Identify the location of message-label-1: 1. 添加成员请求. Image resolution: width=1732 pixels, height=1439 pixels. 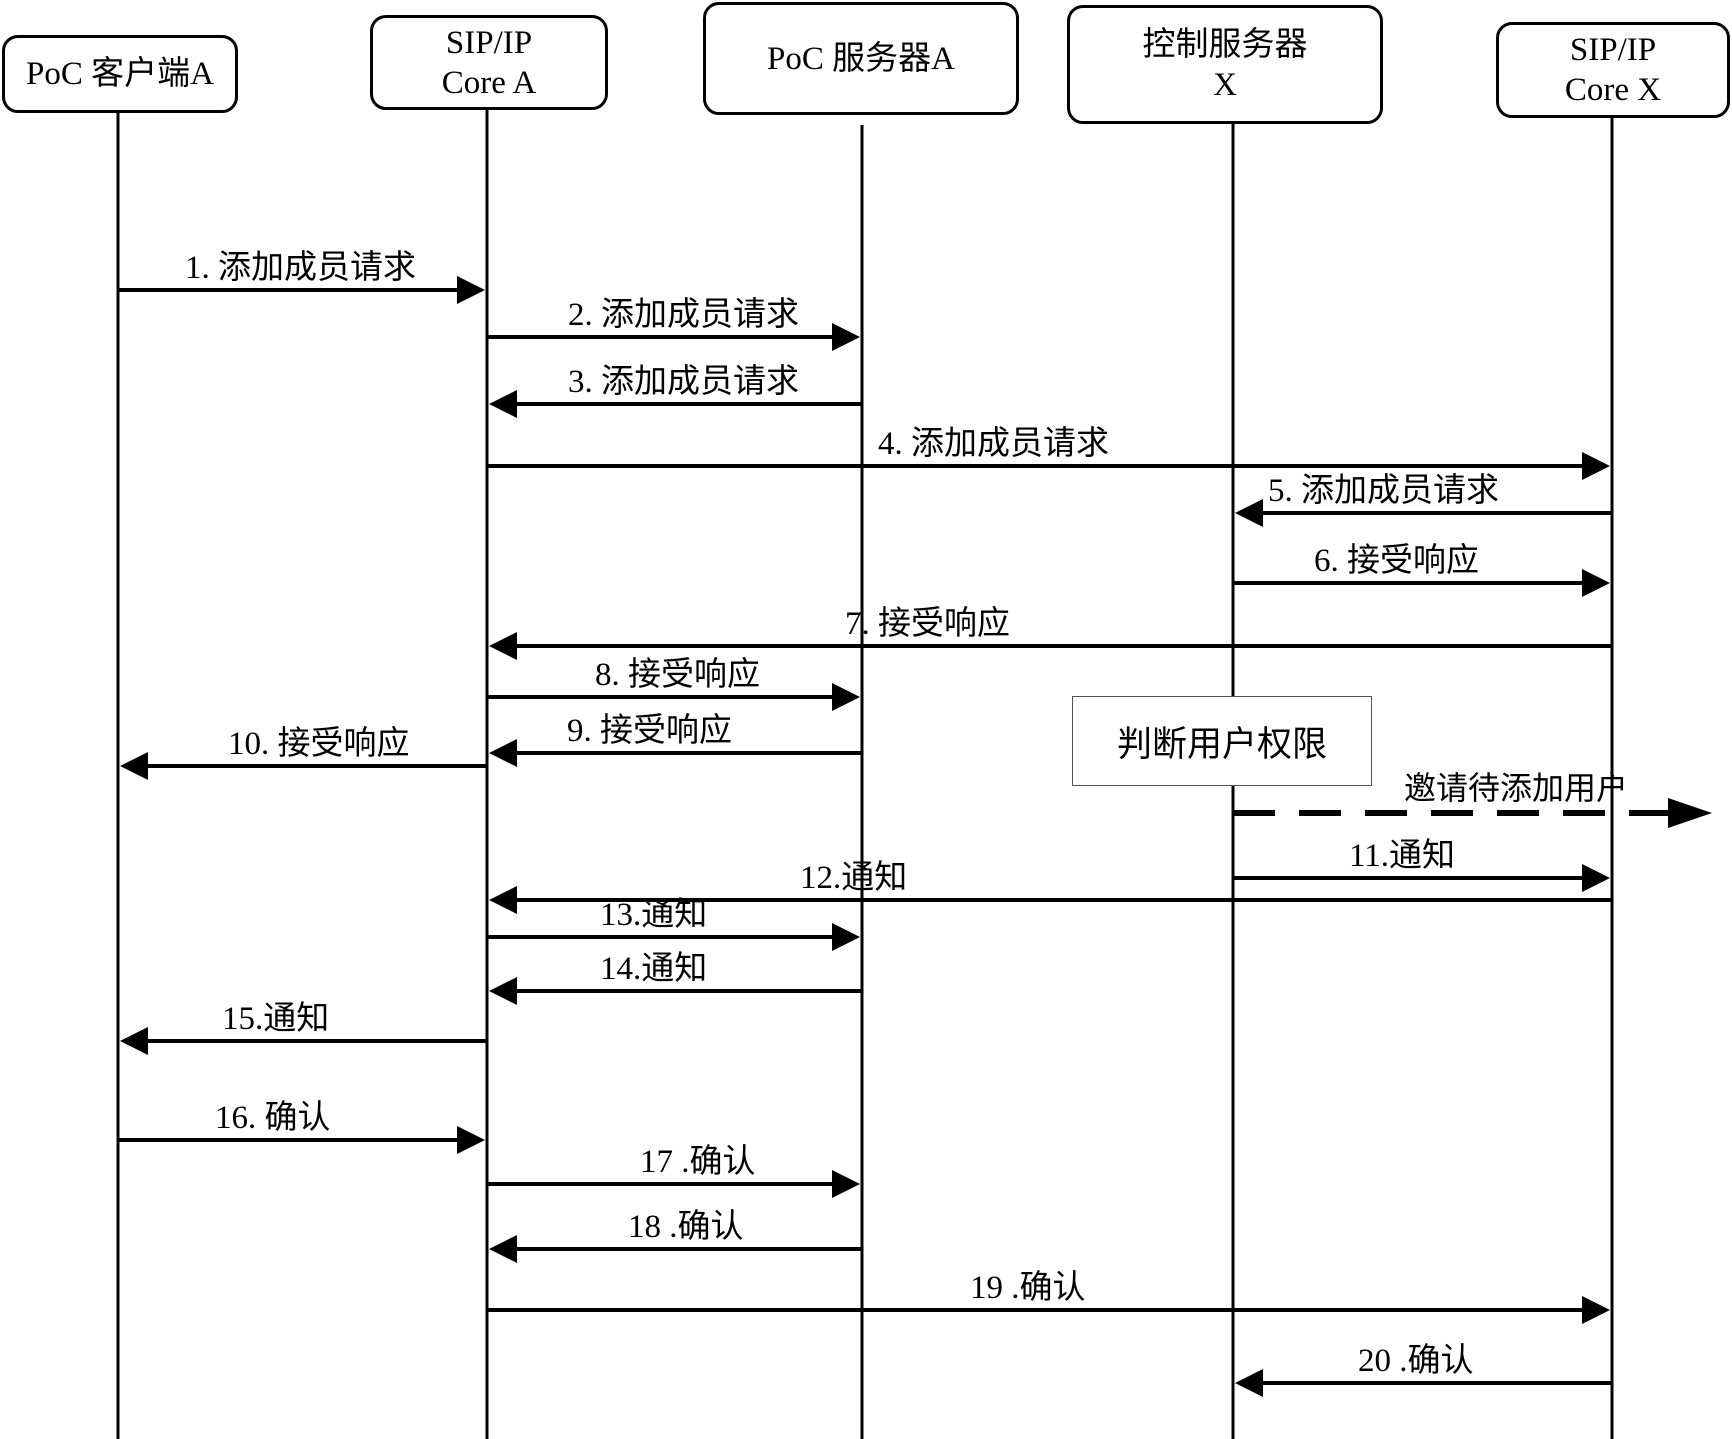
(300, 268).